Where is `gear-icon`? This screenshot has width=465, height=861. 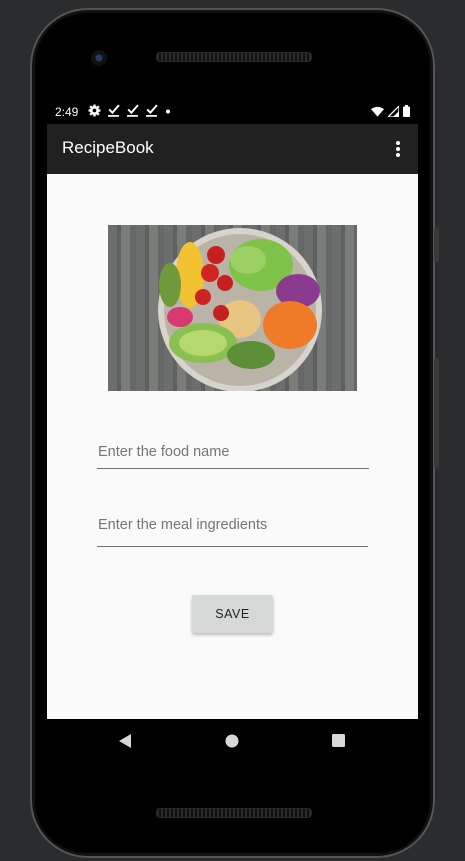
gear-icon is located at coordinates (94, 110).